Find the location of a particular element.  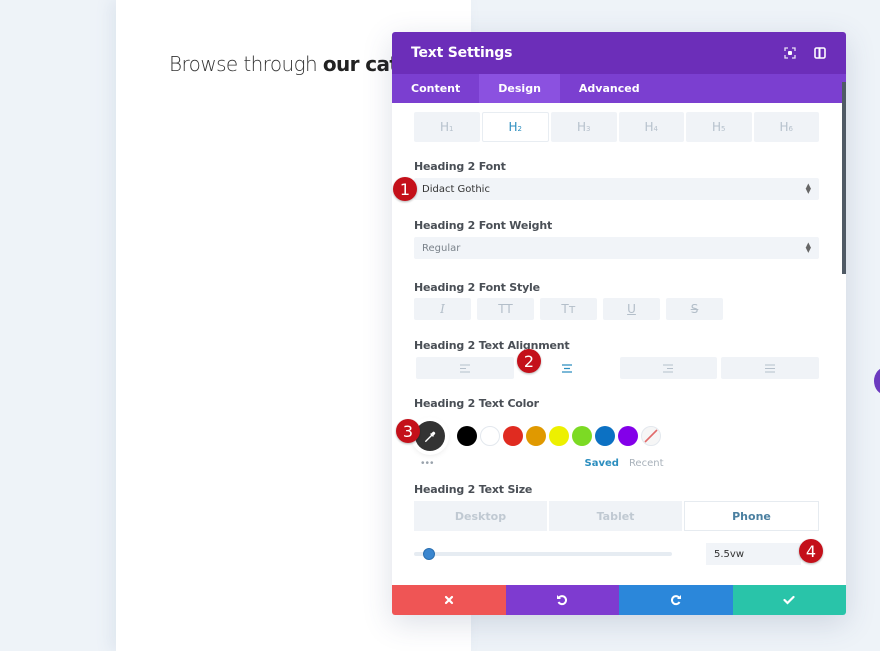

heading-tab-h3: H3 is located at coordinates (584, 127).